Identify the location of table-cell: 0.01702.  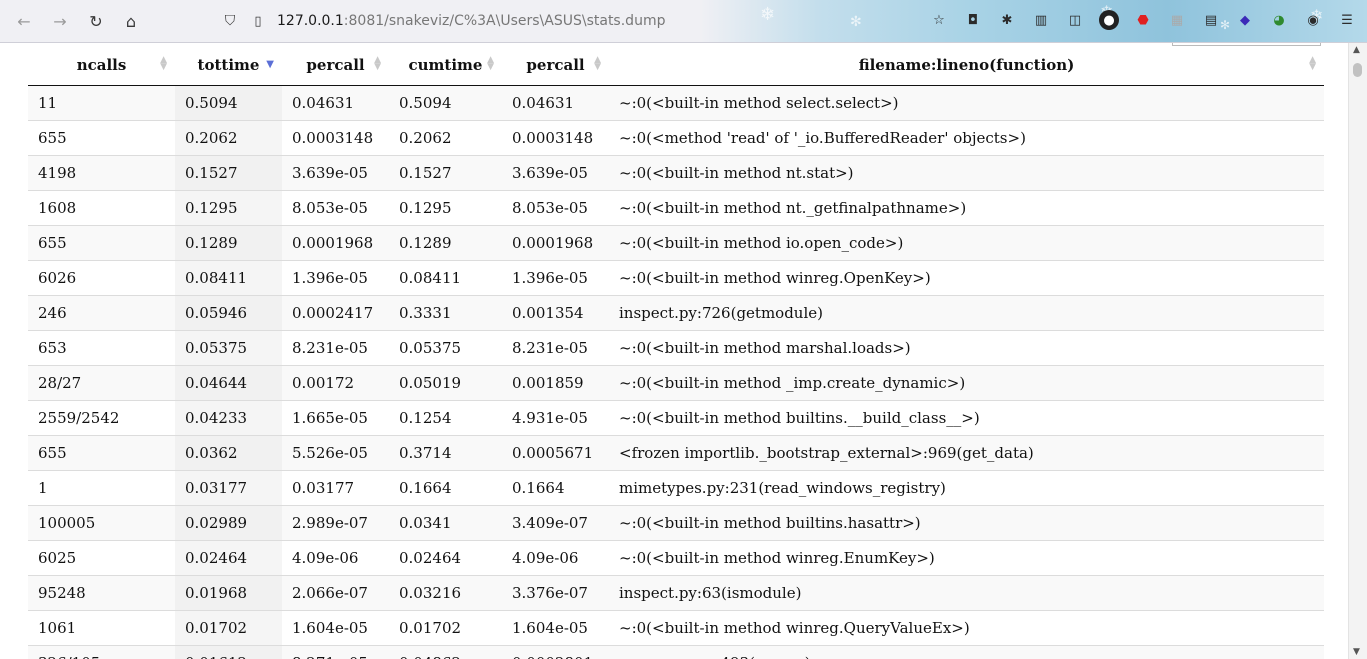
(445, 628).